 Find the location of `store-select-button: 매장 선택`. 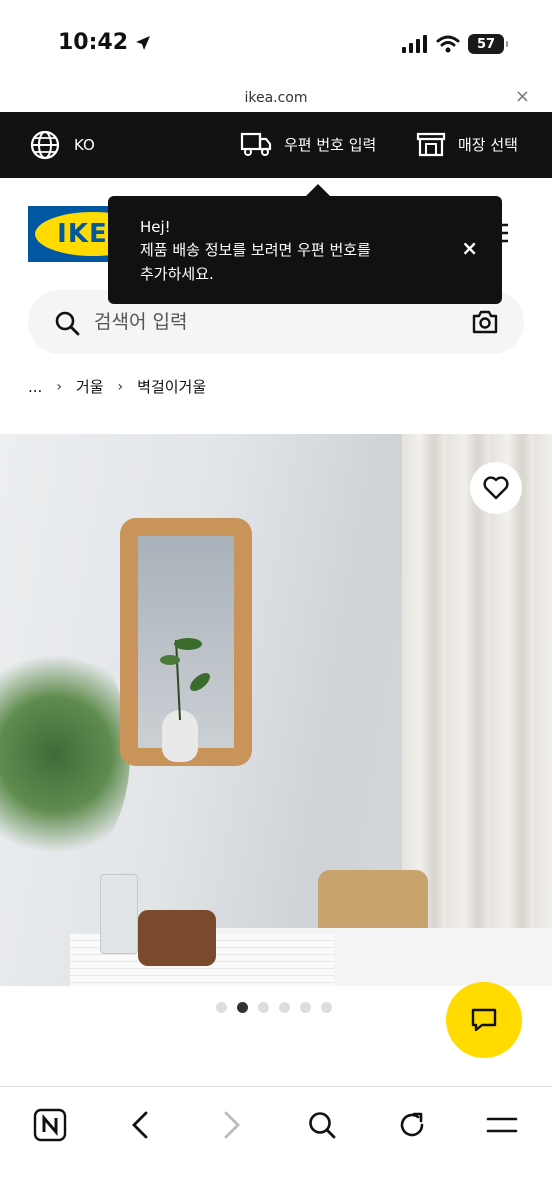

store-select-button: 매장 선택 is located at coordinates (467, 144).